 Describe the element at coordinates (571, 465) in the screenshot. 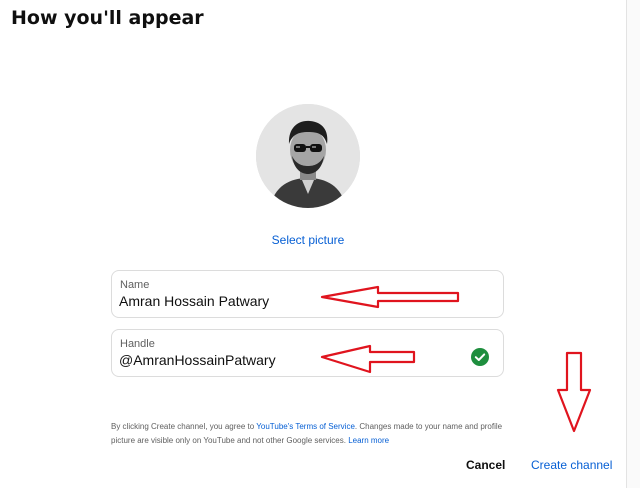

I see `create-channel-button: Create channel` at that location.